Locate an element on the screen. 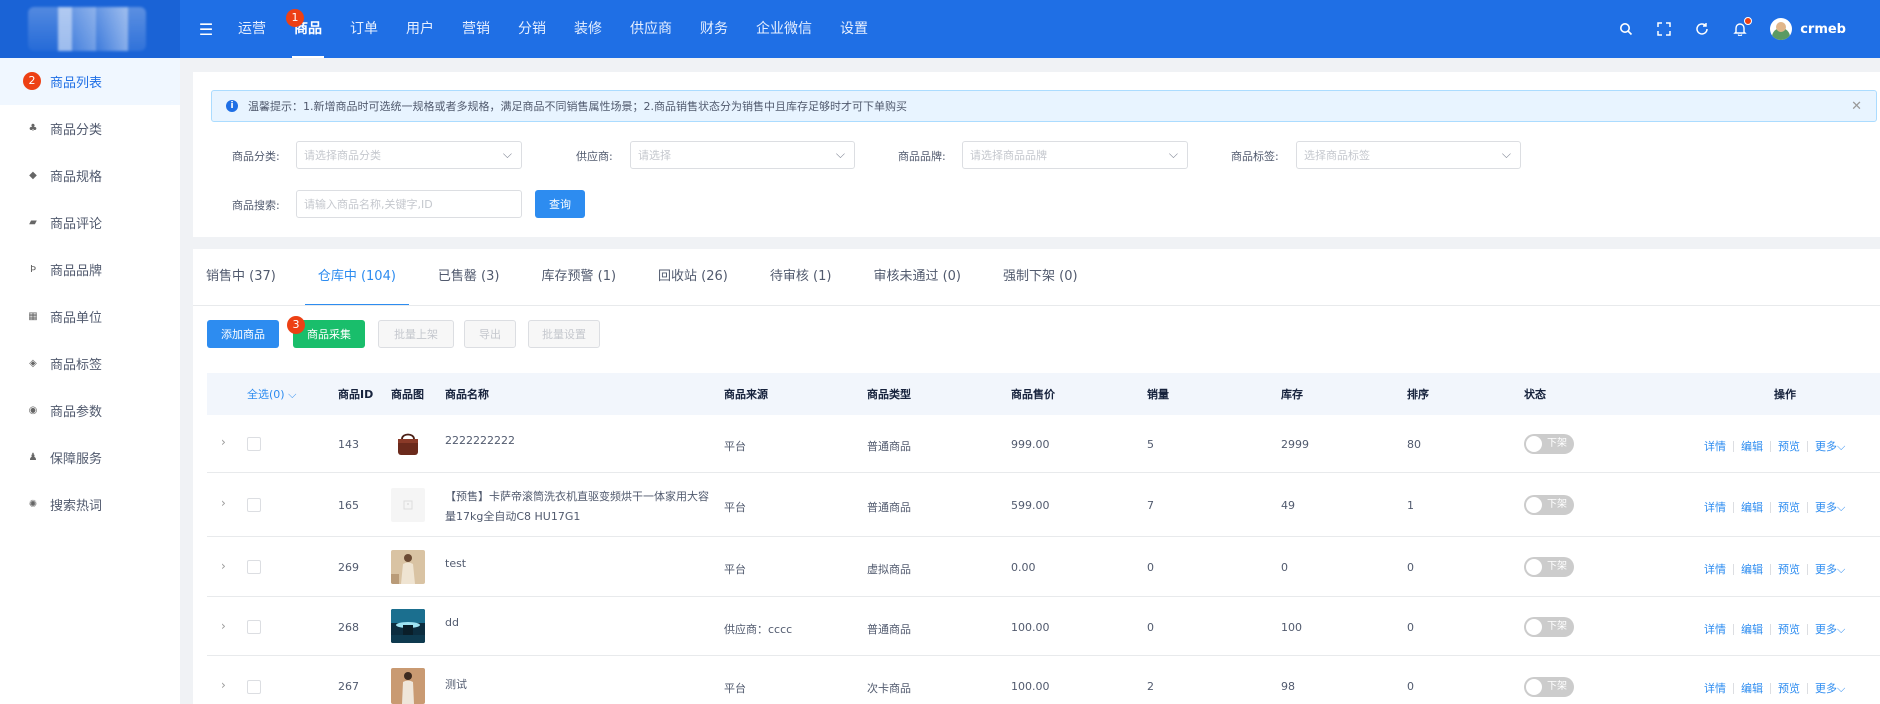  header-ops: 操作 is located at coordinates (1785, 394).